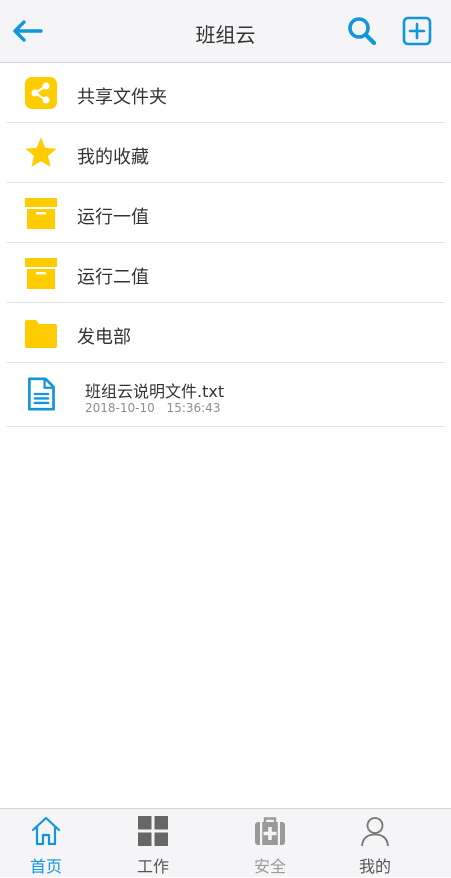 Image resolution: width=451 pixels, height=878 pixels. What do you see at coordinates (417, 31) in the screenshot?
I see `add-icon` at bounding box center [417, 31].